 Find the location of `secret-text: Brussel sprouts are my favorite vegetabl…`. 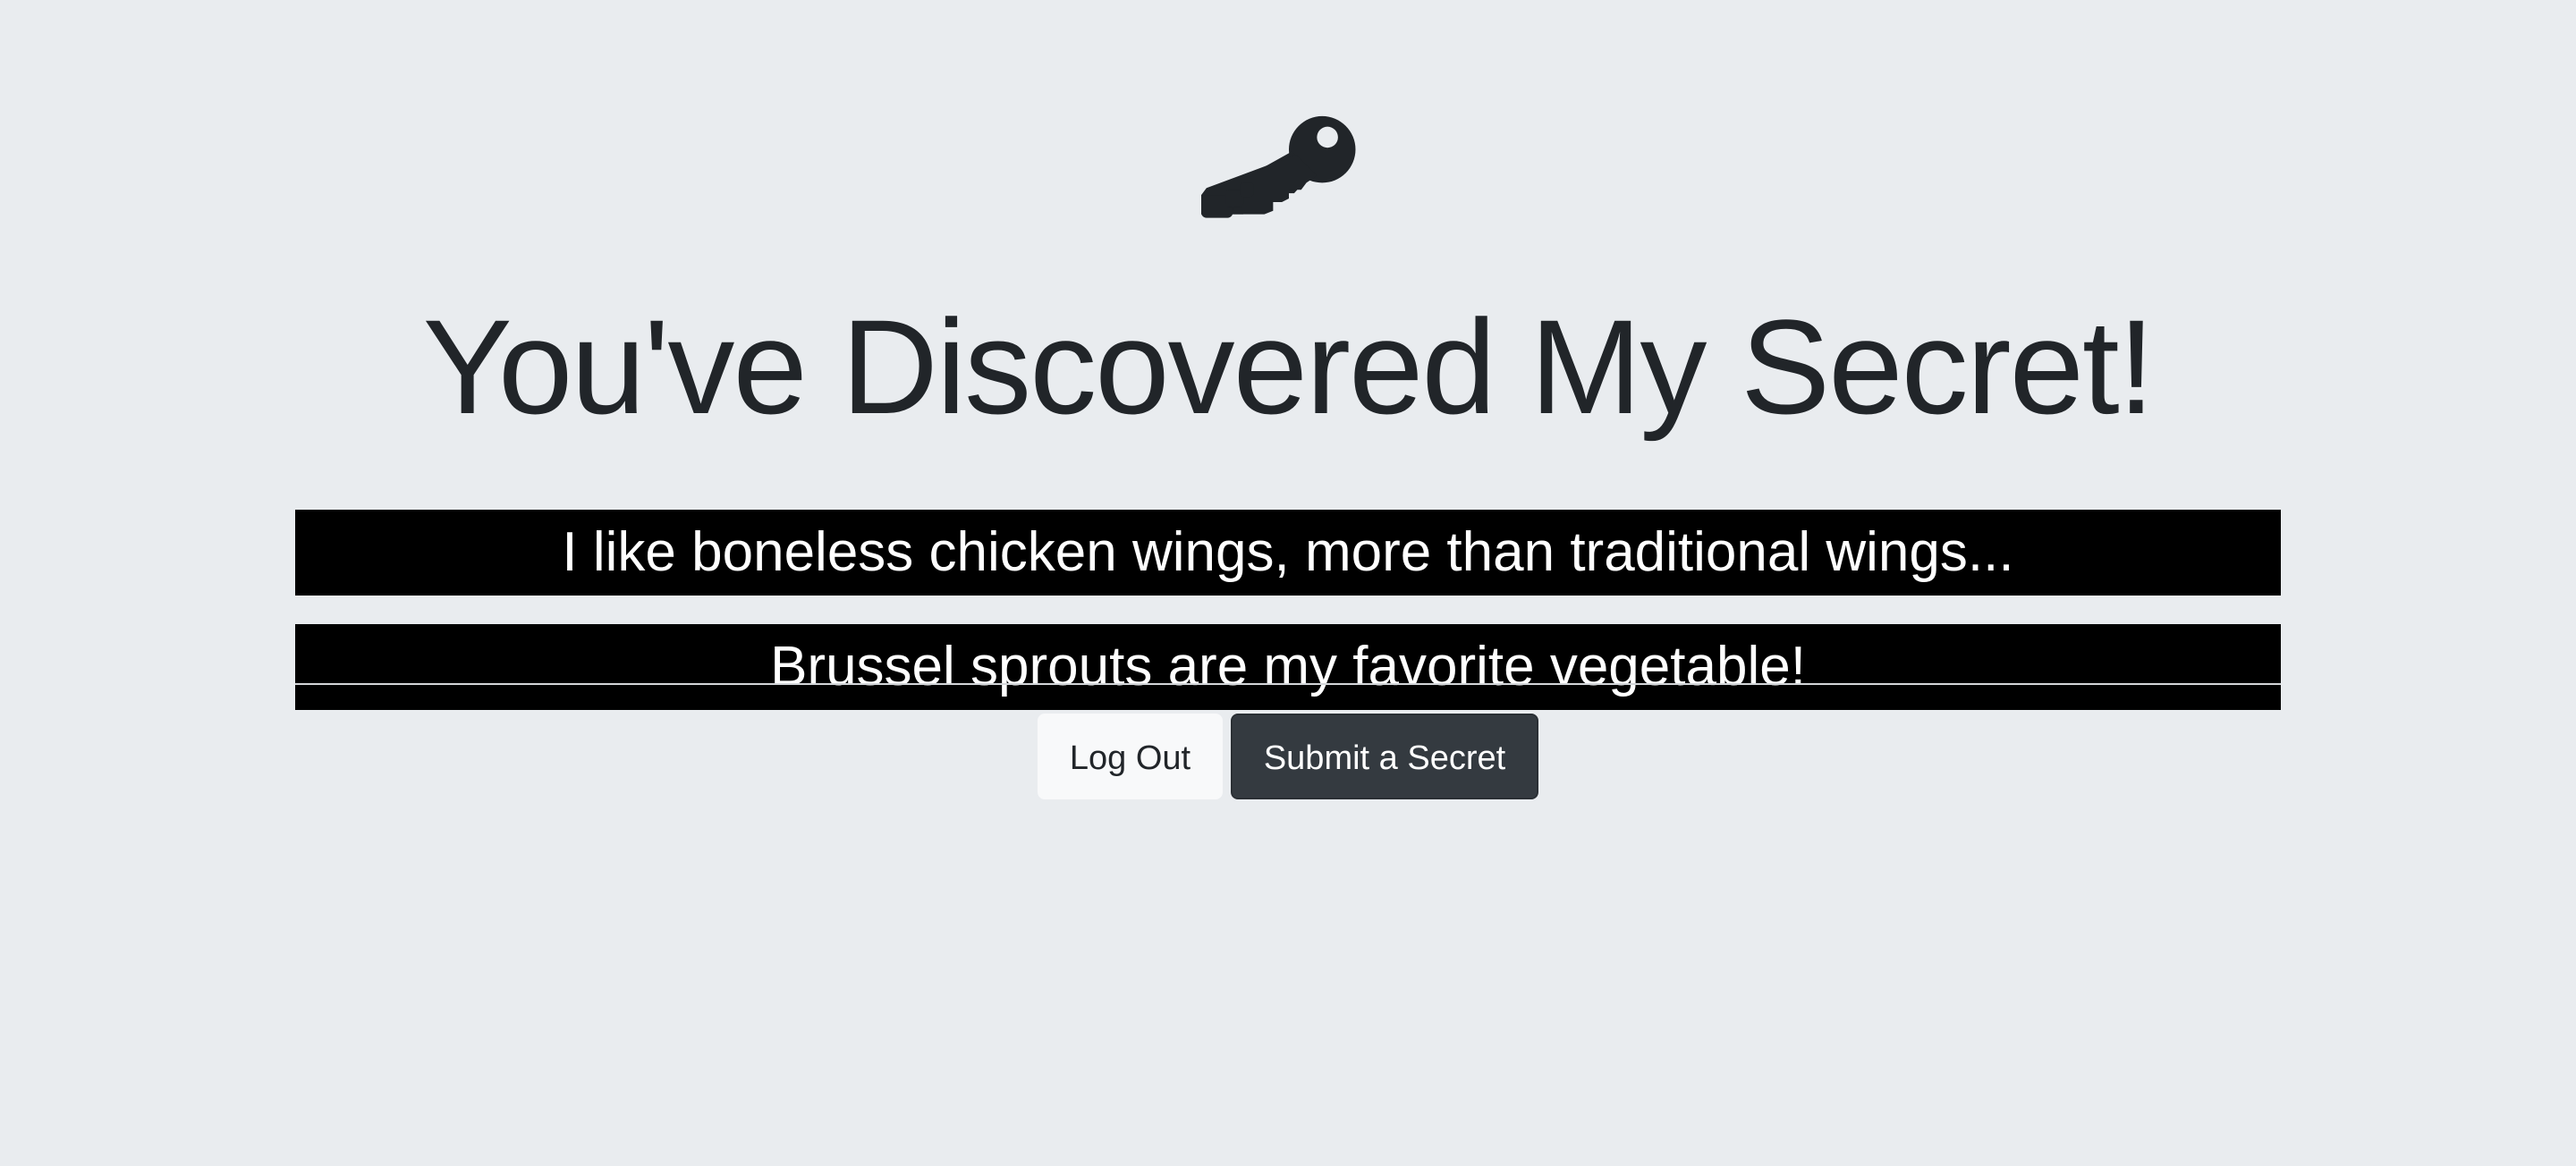

secret-text: Brussel sprouts are my favorite vegetabl… is located at coordinates (1288, 667).